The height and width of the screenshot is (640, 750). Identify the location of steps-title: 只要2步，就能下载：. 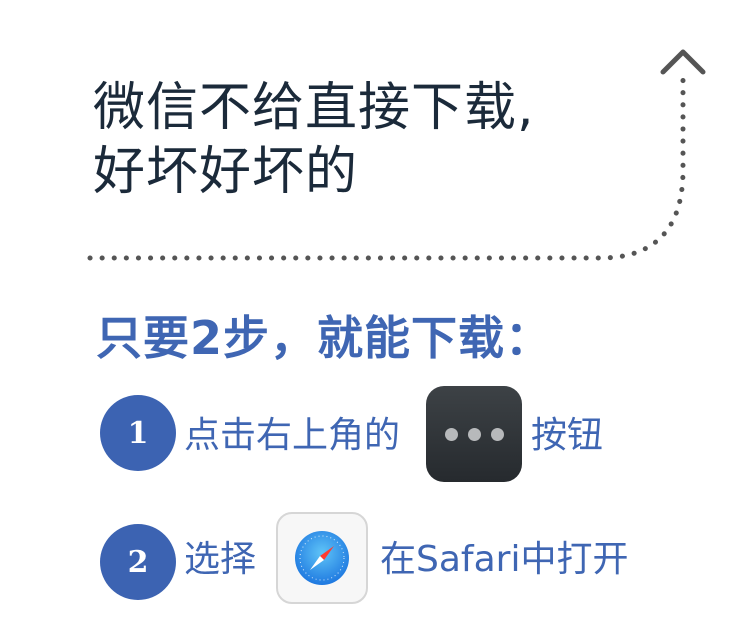
(324, 338).